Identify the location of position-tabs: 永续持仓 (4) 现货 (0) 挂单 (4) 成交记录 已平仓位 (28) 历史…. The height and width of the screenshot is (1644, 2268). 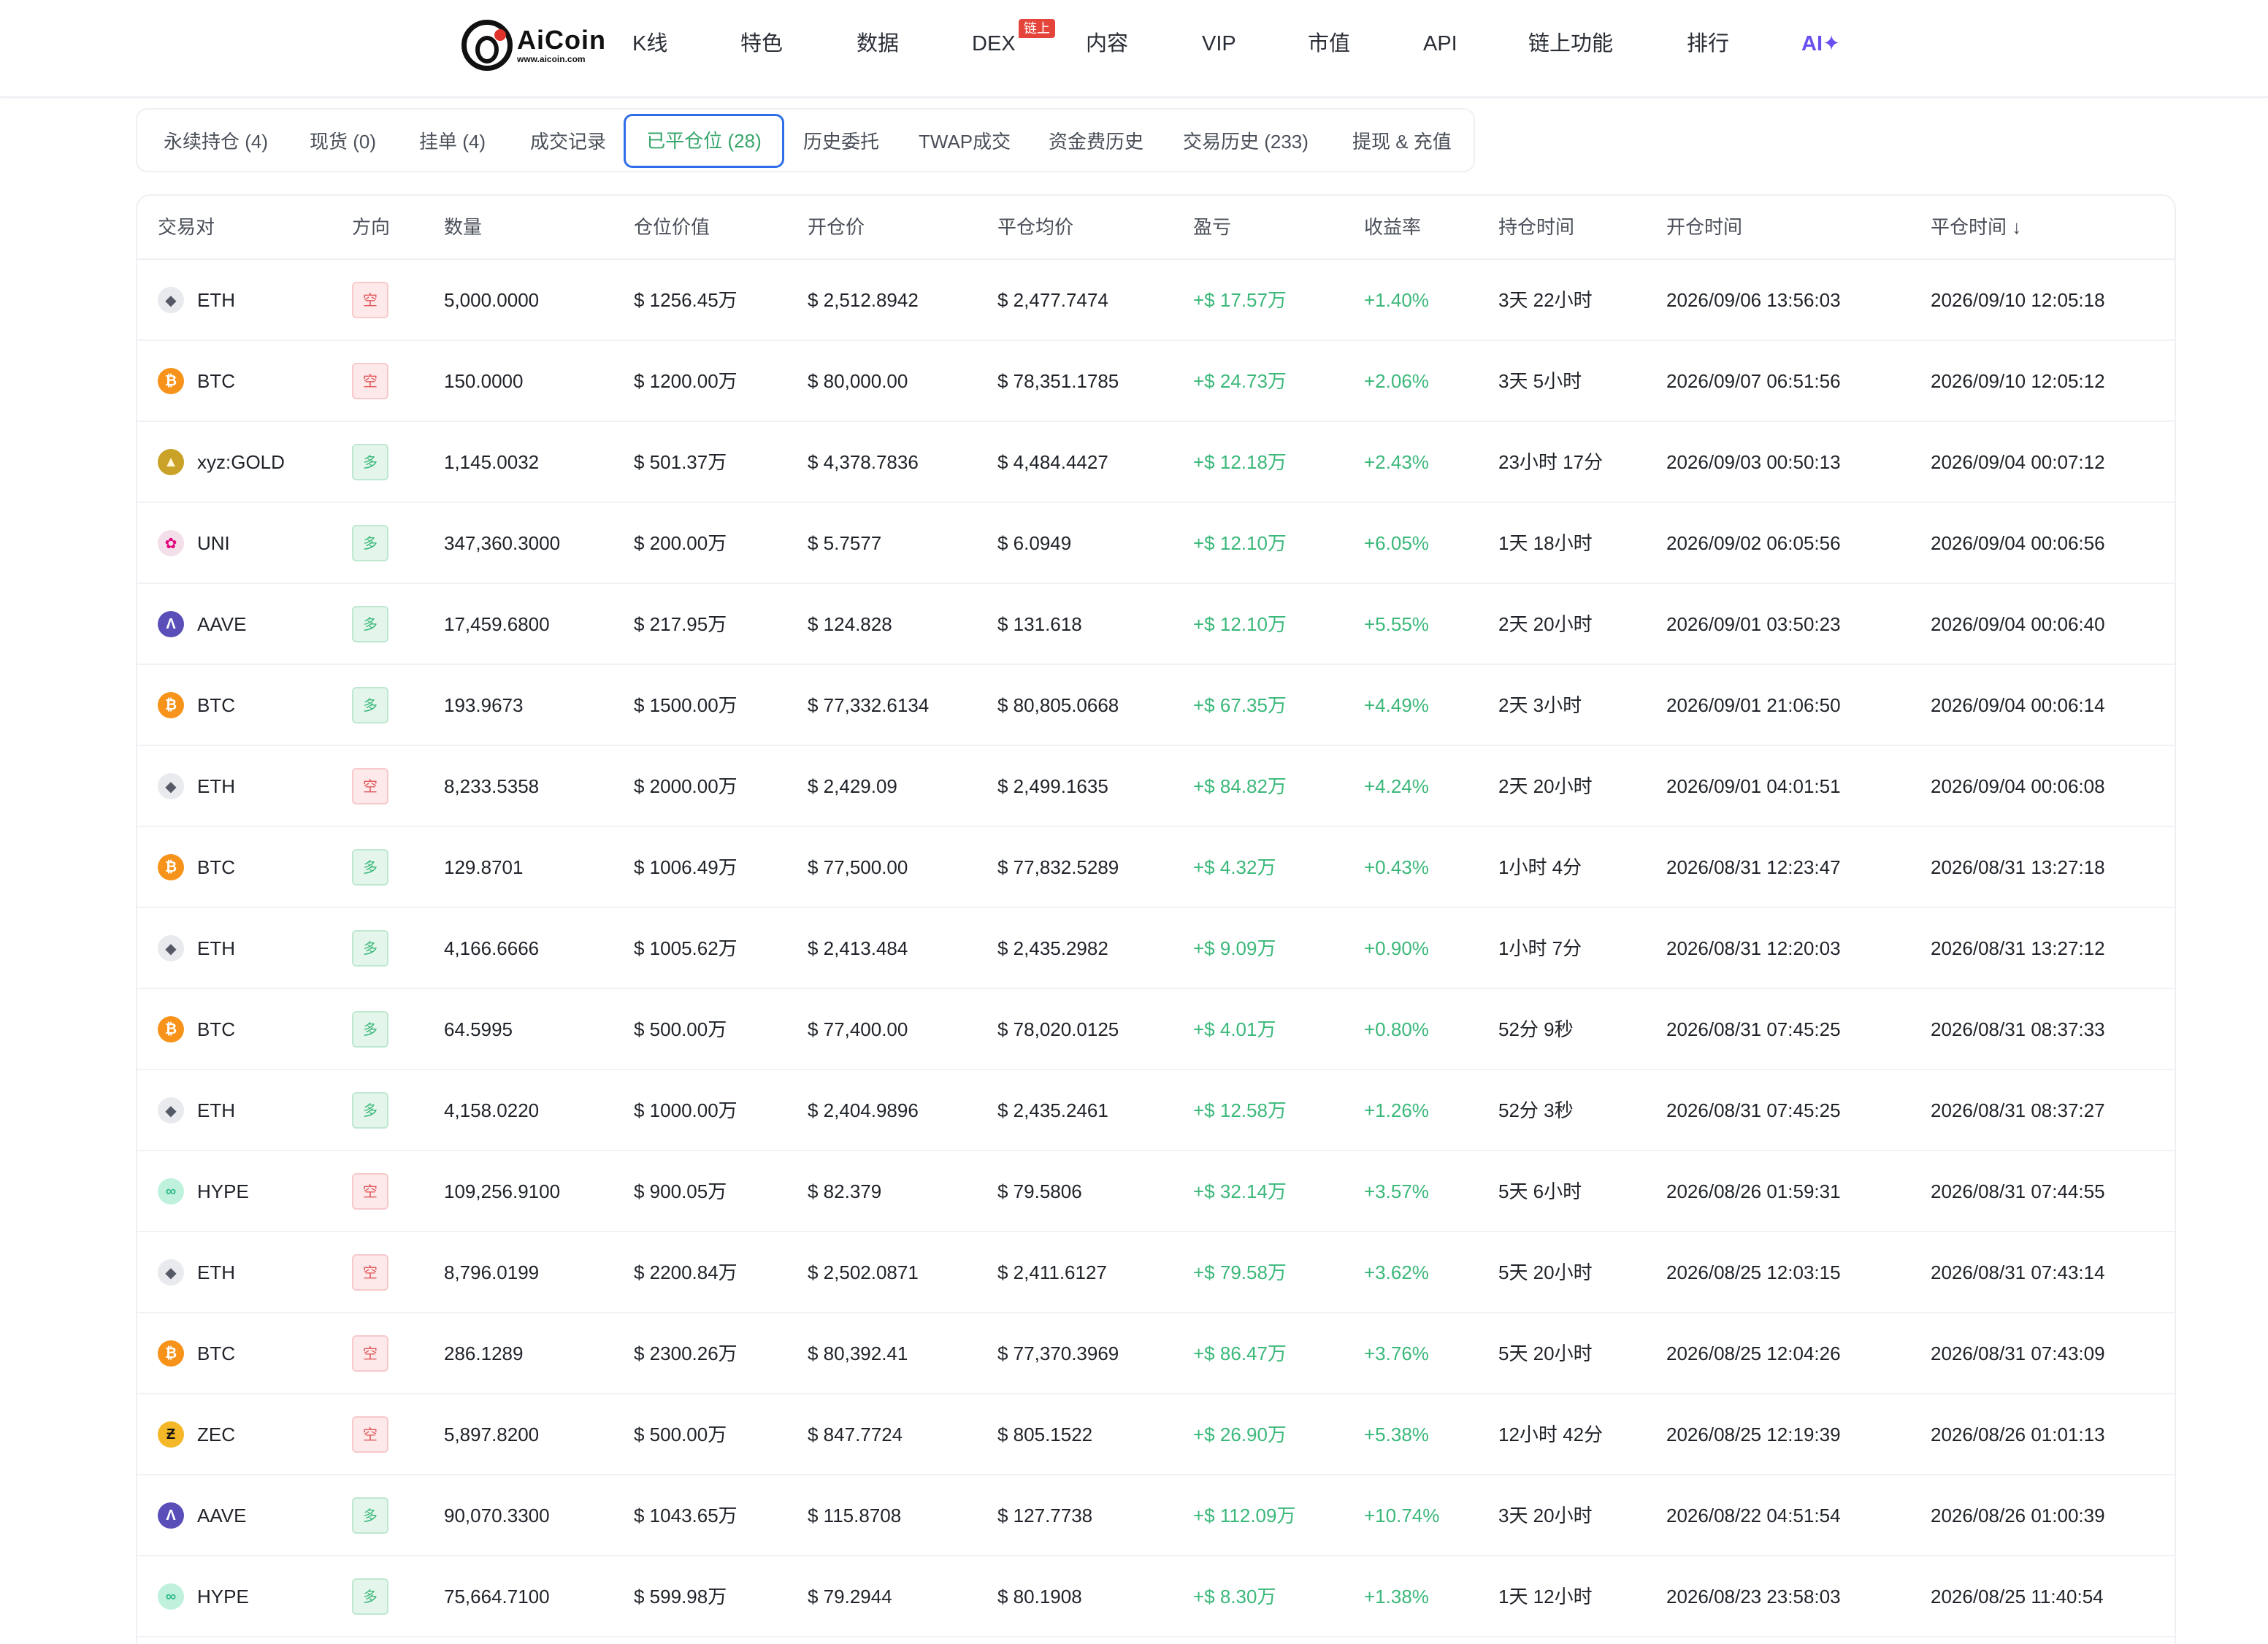
(805, 140).